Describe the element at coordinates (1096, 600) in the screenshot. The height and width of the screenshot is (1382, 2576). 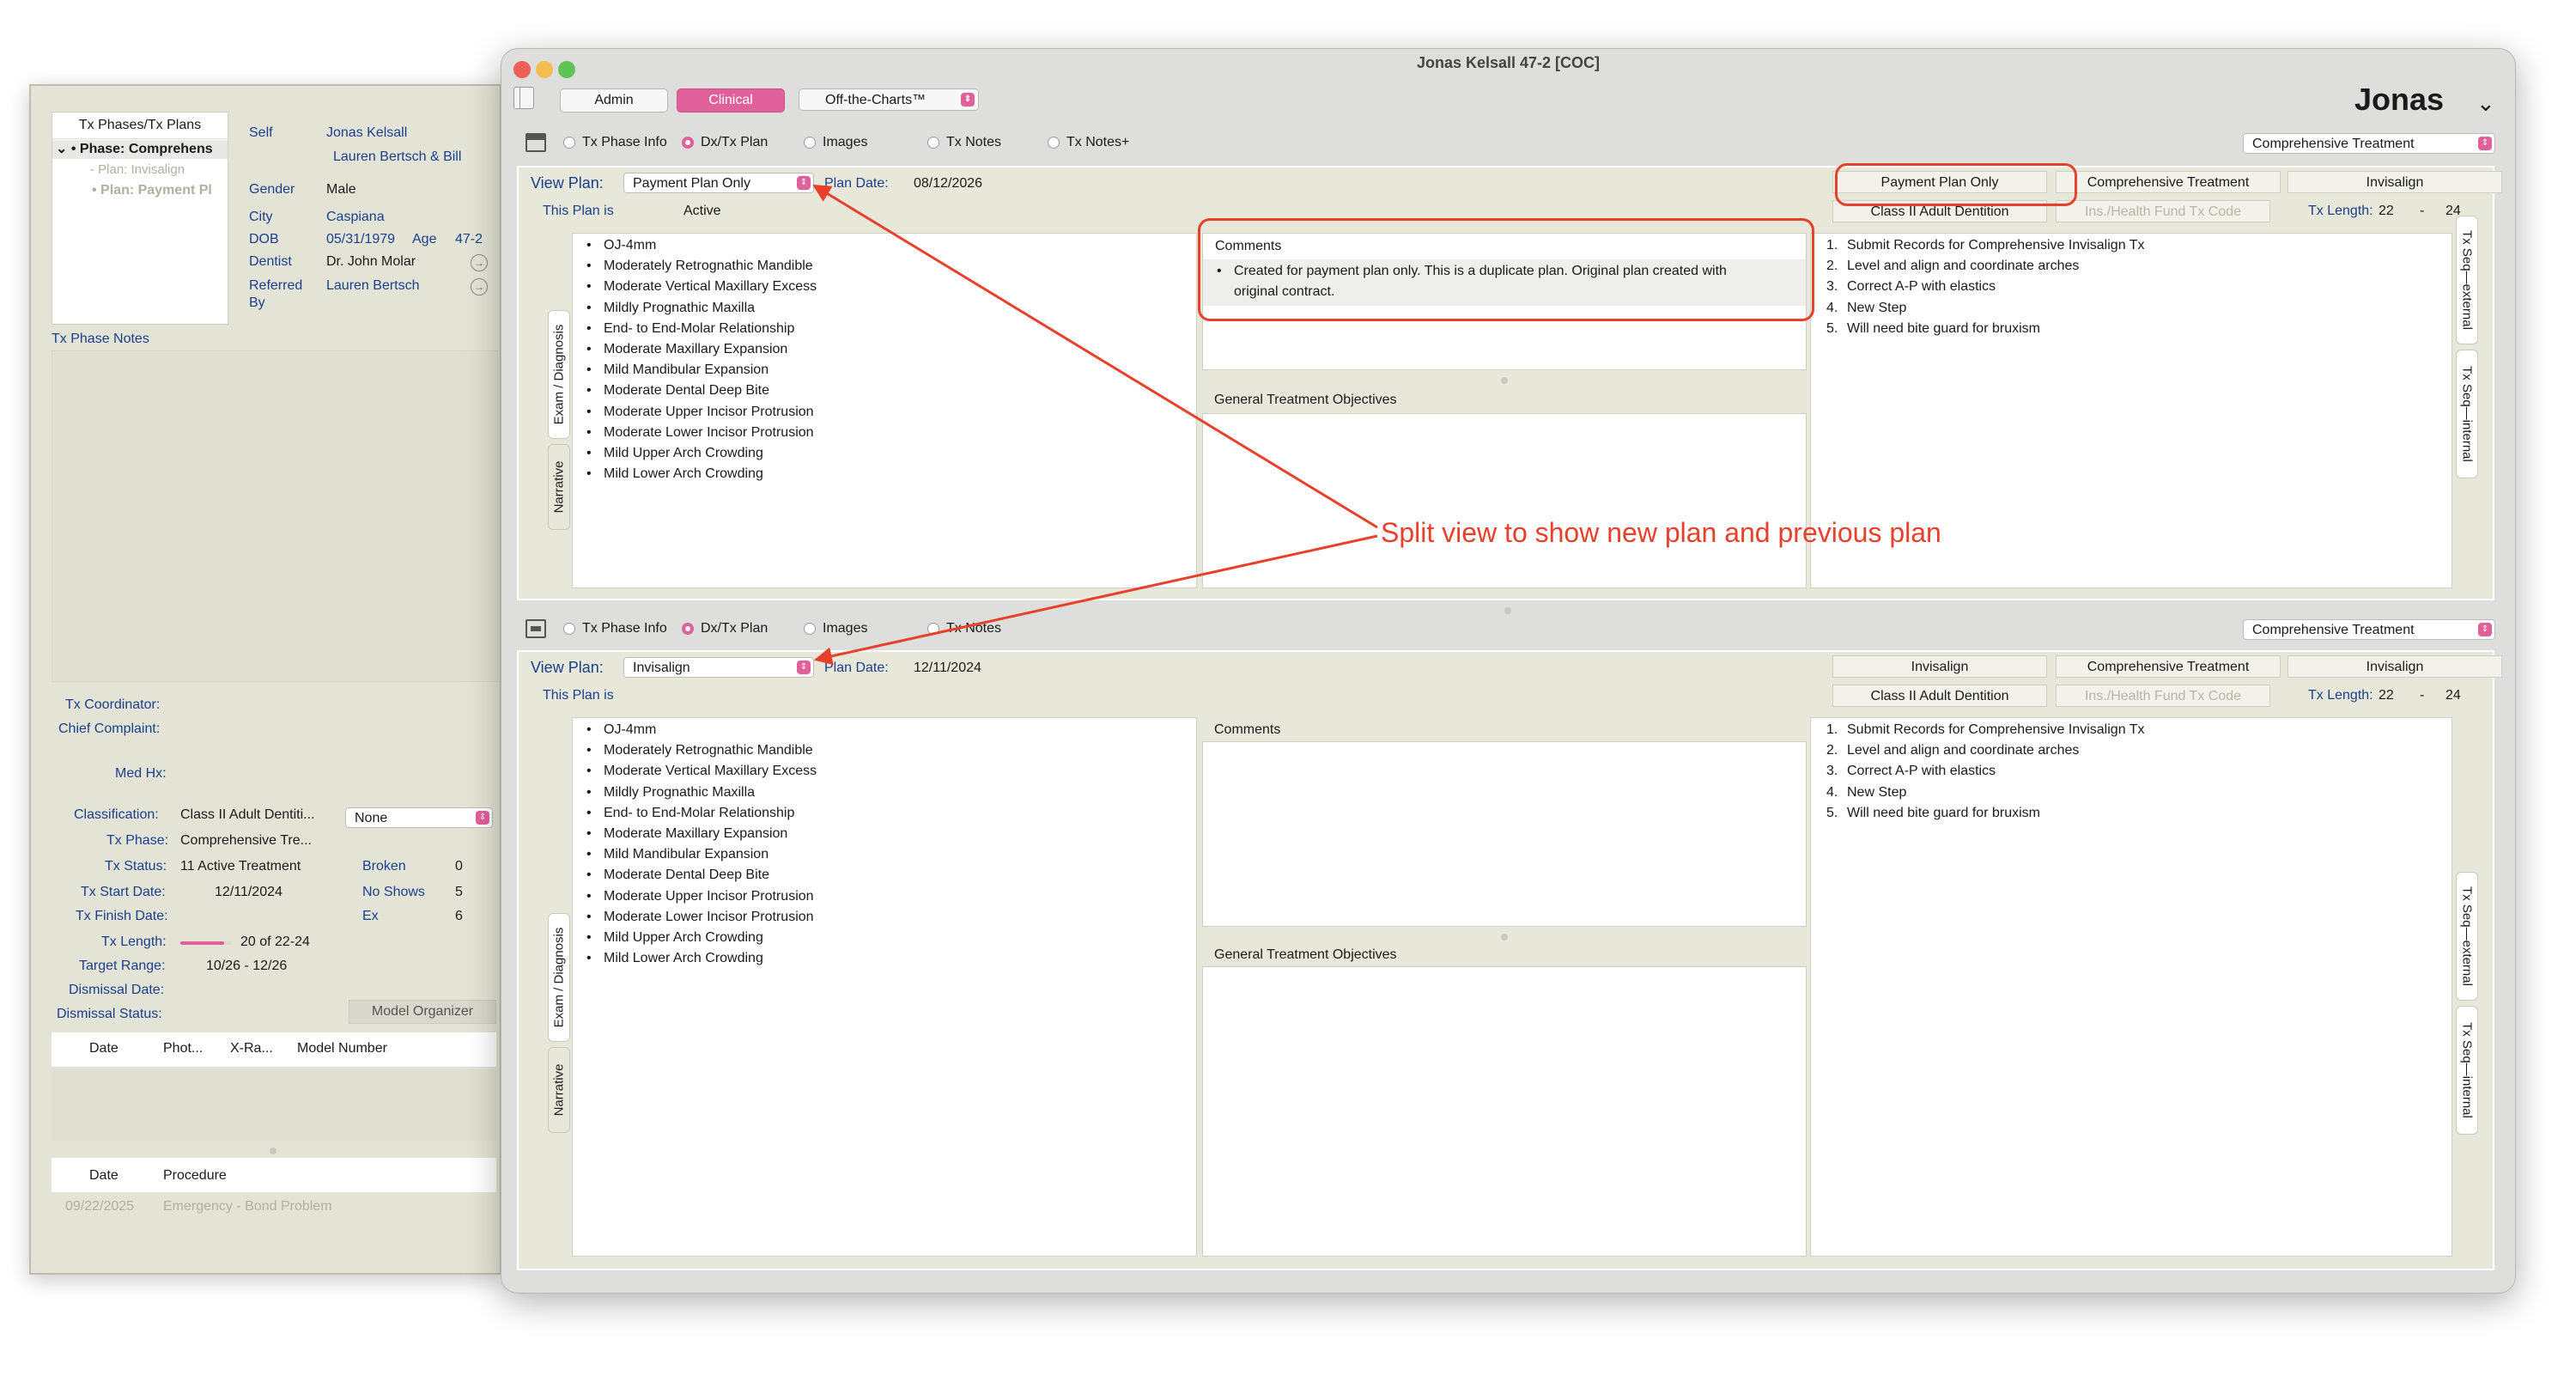
I see `arrow-to-lower-plan` at that location.